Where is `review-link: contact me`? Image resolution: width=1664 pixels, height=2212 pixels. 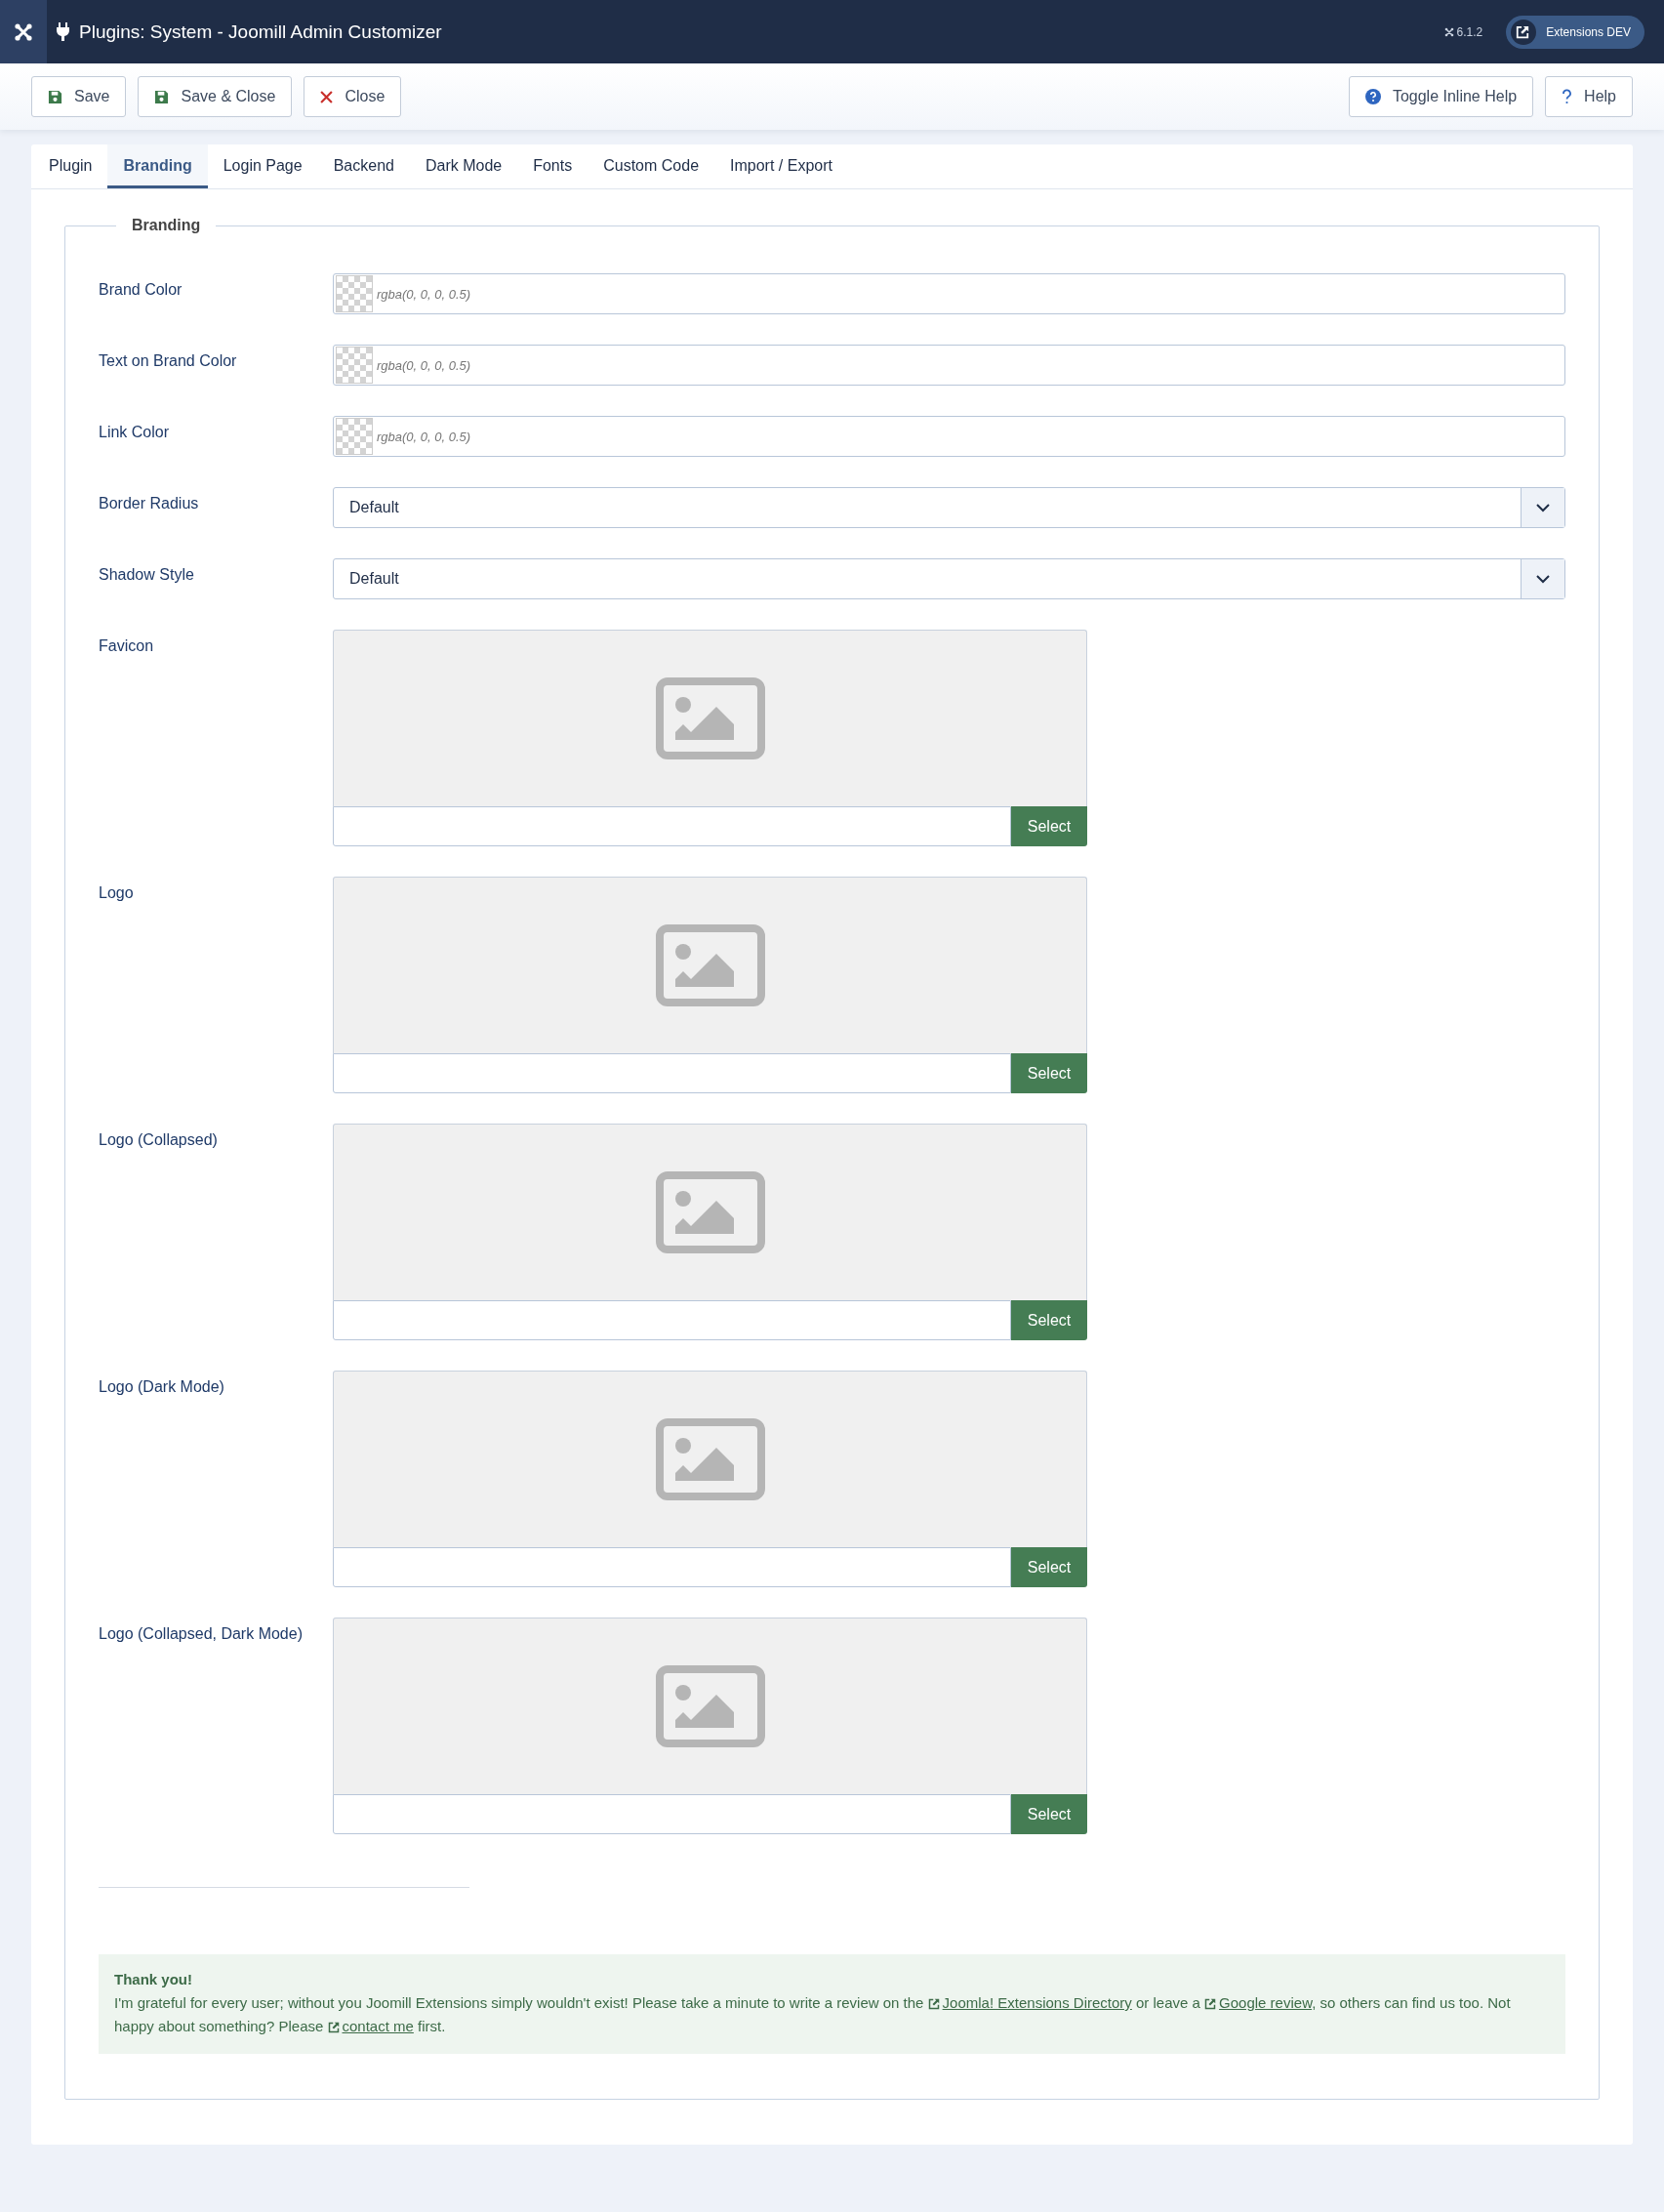 review-link: contact me is located at coordinates (370, 2026).